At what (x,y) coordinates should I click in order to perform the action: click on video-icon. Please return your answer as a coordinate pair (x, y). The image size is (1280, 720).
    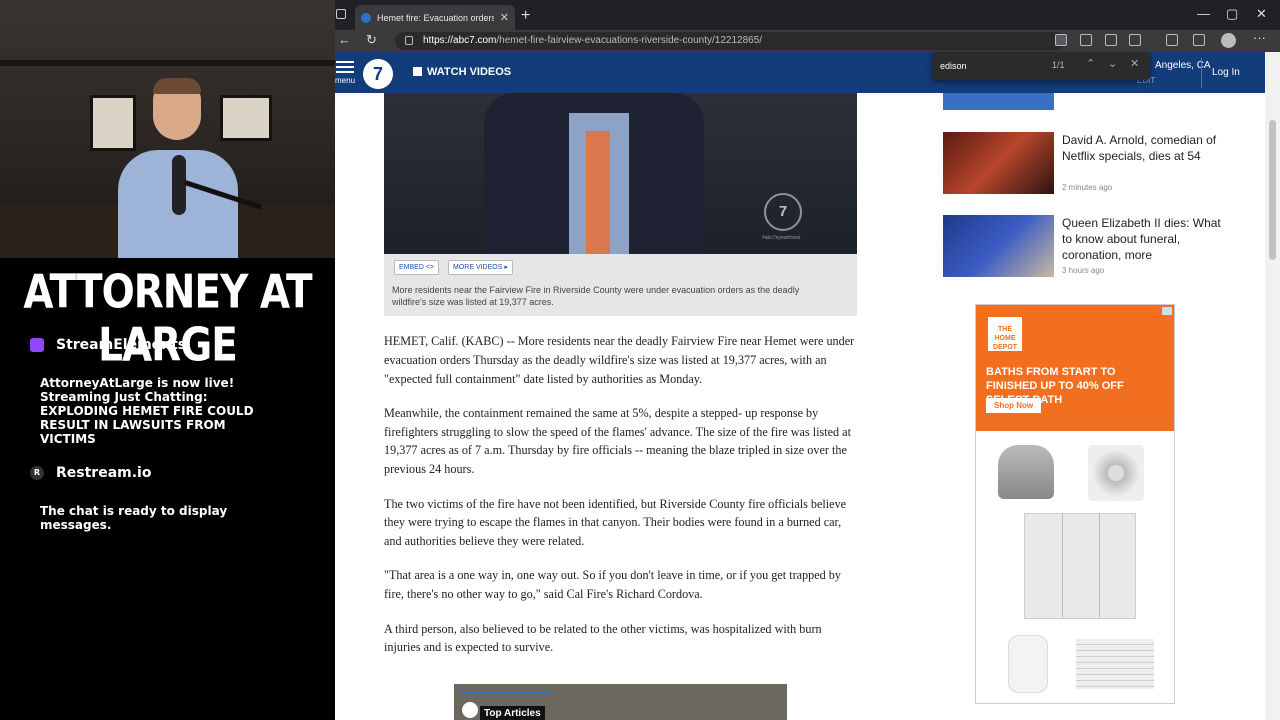
    Looking at the image, I should click on (417, 71).